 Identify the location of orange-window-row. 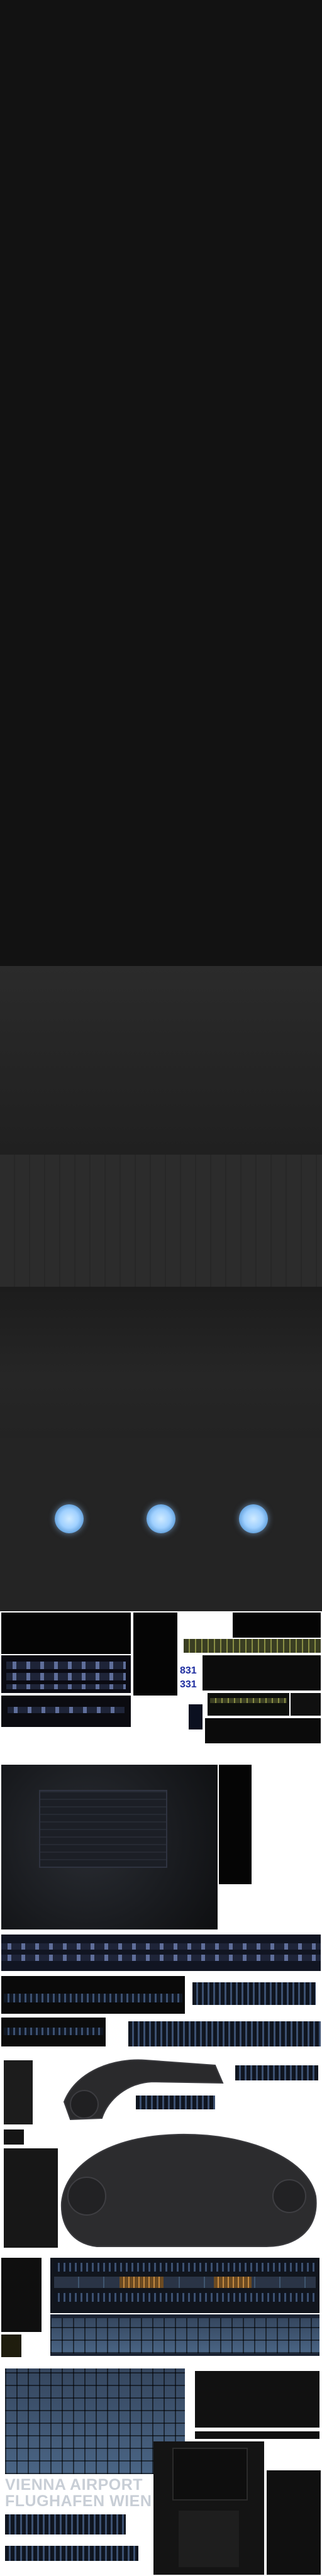
(185, 2282).